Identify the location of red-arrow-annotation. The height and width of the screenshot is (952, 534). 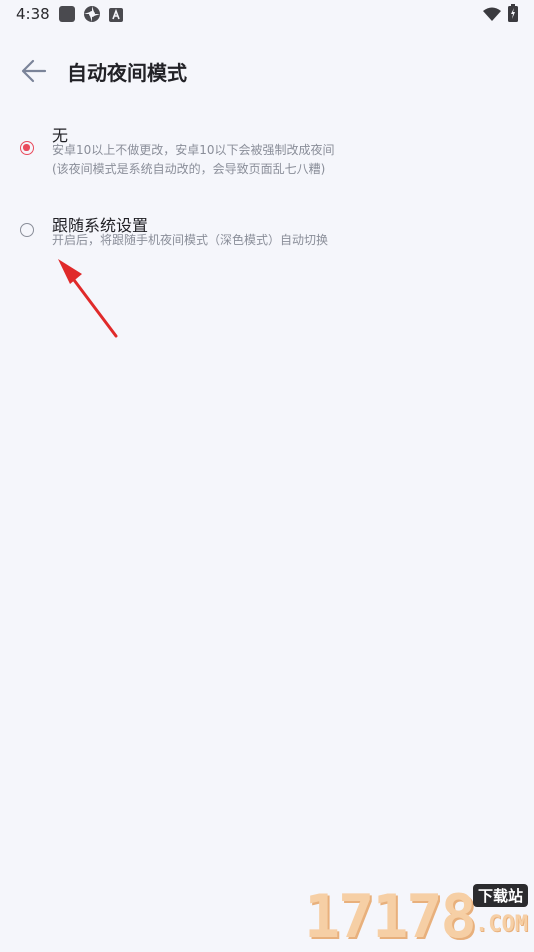
(88, 298).